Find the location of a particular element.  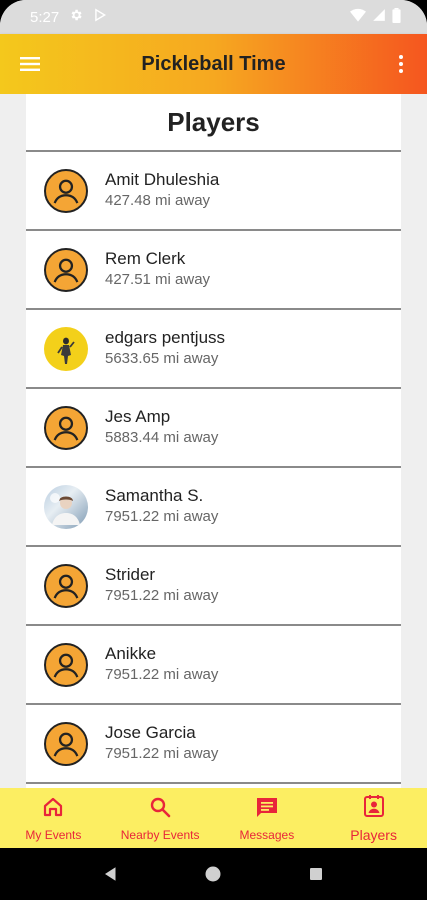

play-store-icon is located at coordinates (100, 17).